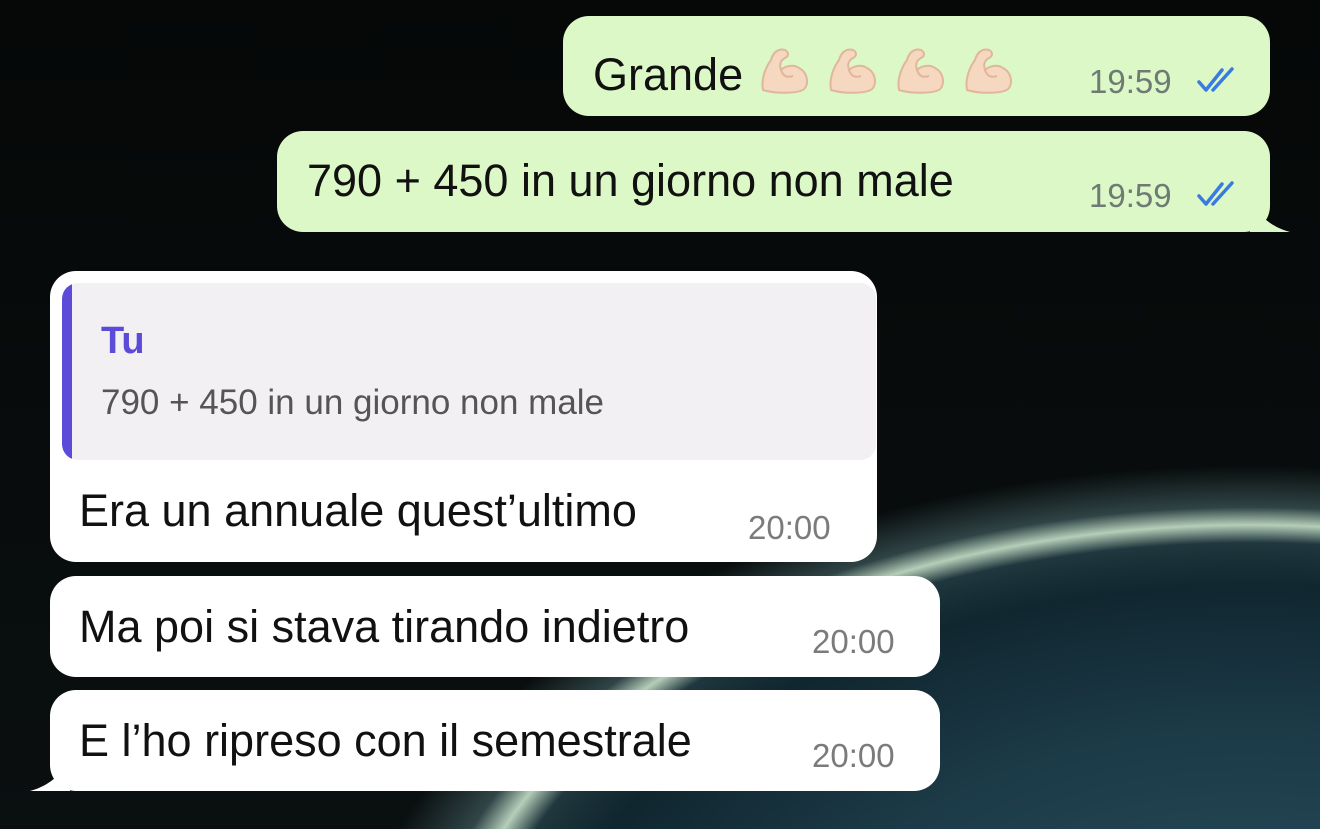 This screenshot has width=1320, height=829. What do you see at coordinates (385, 740) in the screenshot?
I see `message-text: E l’ho ripreso con il semestrale` at bounding box center [385, 740].